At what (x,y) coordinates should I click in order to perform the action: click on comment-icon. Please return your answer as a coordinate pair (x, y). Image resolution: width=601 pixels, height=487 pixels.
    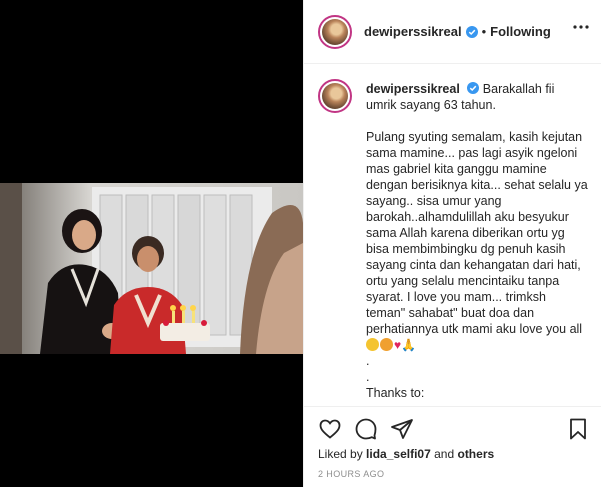
    Looking at the image, I should click on (366, 429).